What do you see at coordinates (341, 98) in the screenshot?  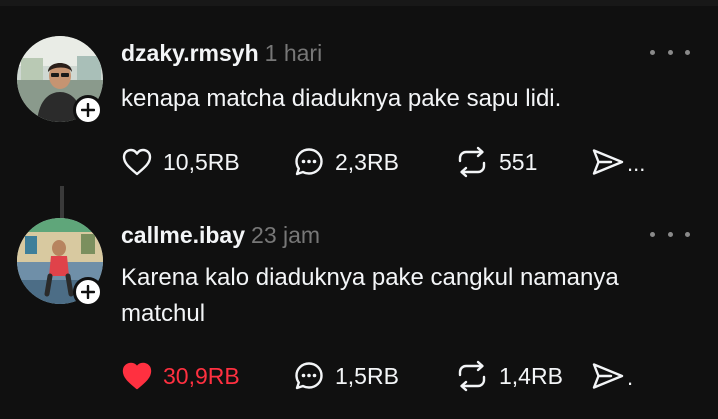 I see `post-text: kenapa matcha diaduknya pake sapu lidi.` at bounding box center [341, 98].